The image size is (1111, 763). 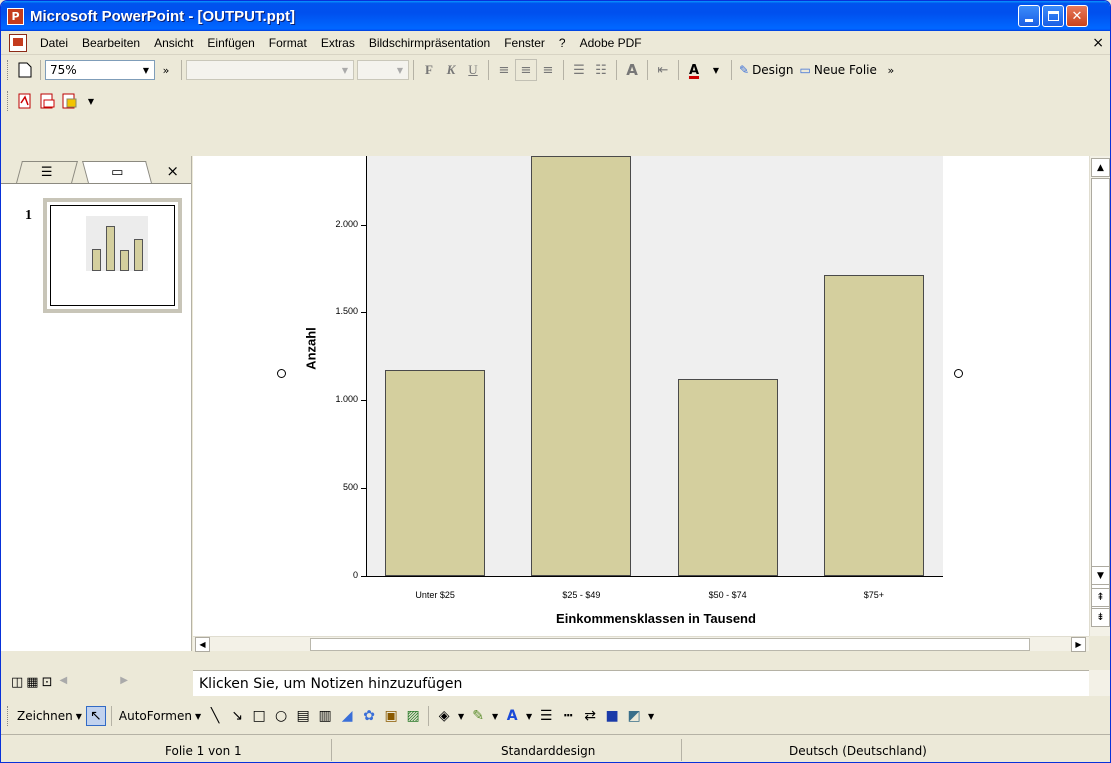 I want to click on pane-close-button: ×, so click(x=172, y=171).